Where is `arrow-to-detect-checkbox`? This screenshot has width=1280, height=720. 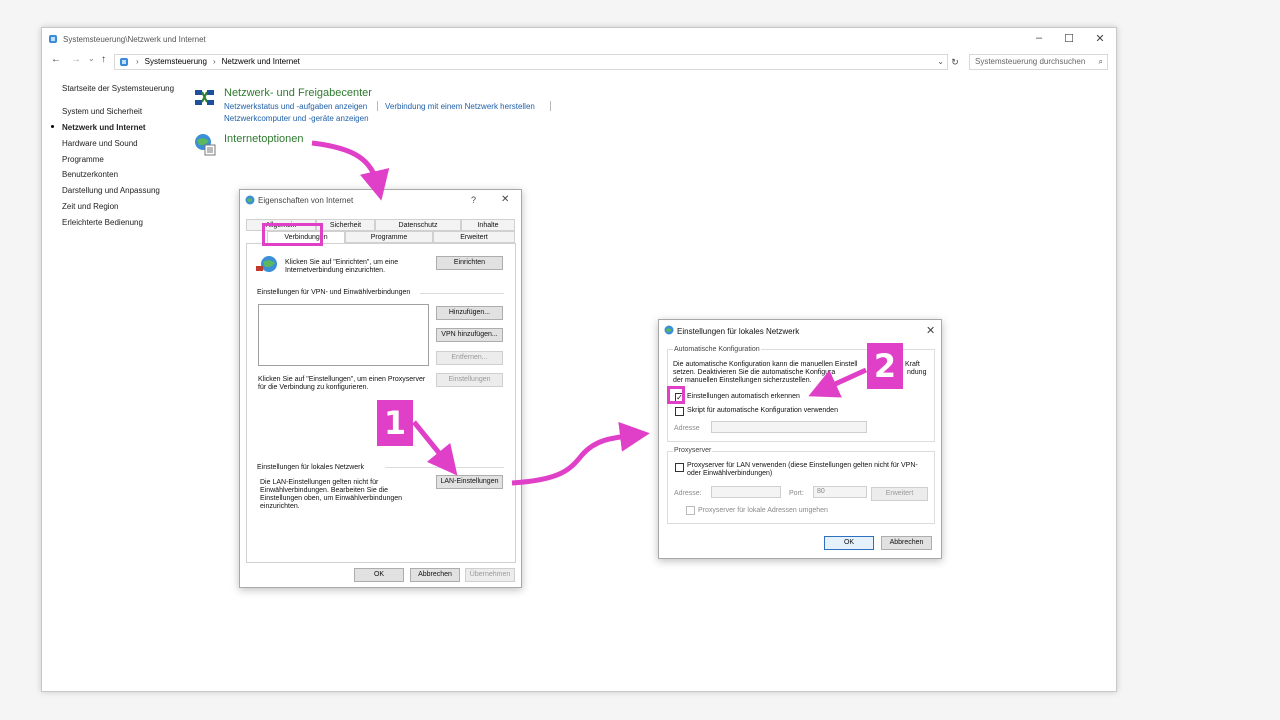
arrow-to-detect-checkbox is located at coordinates (838, 382).